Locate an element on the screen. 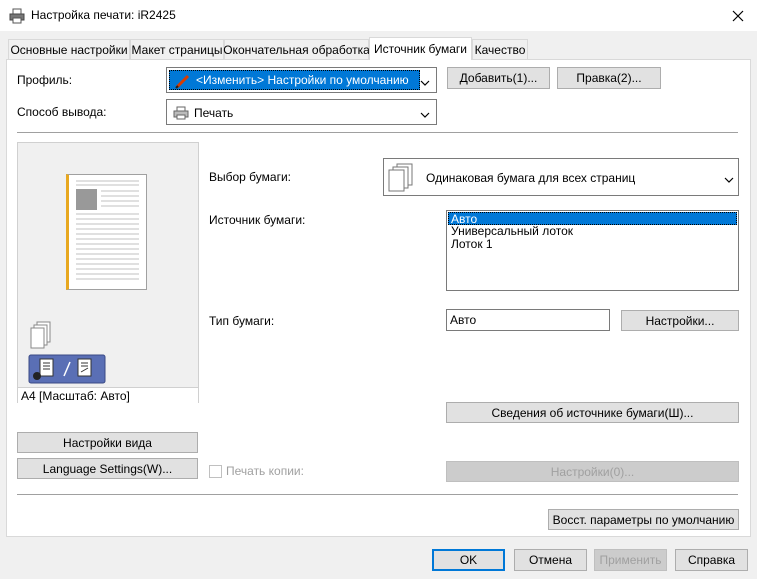 This screenshot has height=579, width=757. tab-paper-source: Источник бумаги is located at coordinates (420, 48).